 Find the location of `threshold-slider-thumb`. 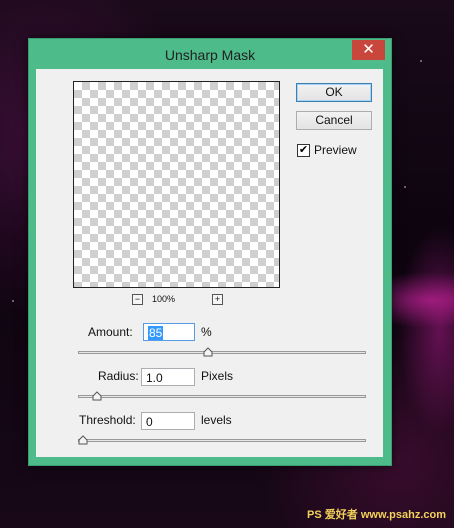

threshold-slider-thumb is located at coordinates (83, 440).